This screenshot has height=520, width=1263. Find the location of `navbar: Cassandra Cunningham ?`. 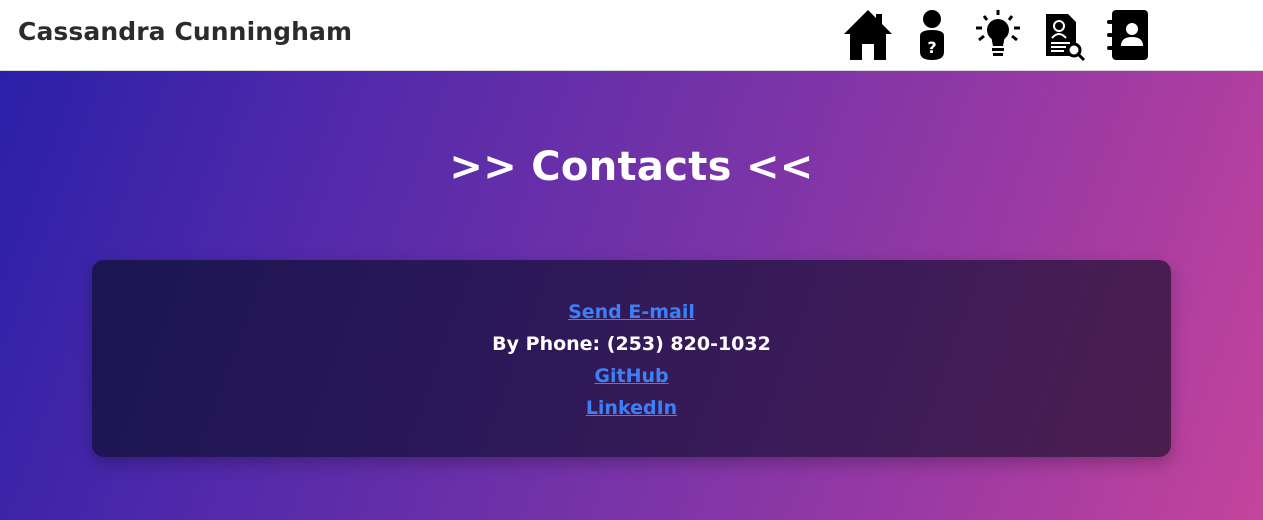

navbar: Cassandra Cunningham ? is located at coordinates (631, 35).